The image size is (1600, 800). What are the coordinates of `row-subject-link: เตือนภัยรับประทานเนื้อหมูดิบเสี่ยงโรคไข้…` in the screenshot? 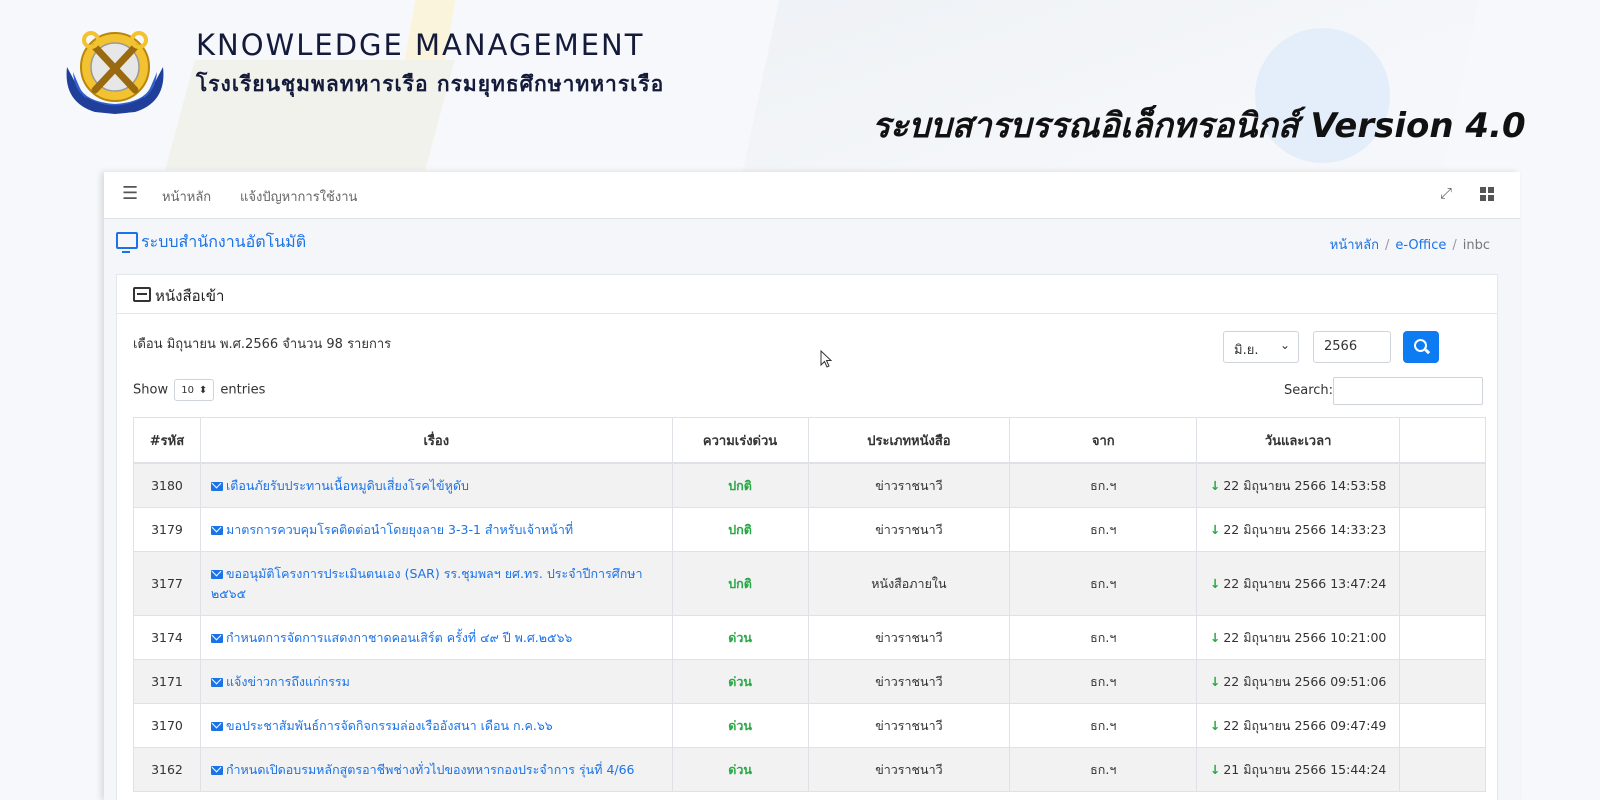 It's located at (347, 485).